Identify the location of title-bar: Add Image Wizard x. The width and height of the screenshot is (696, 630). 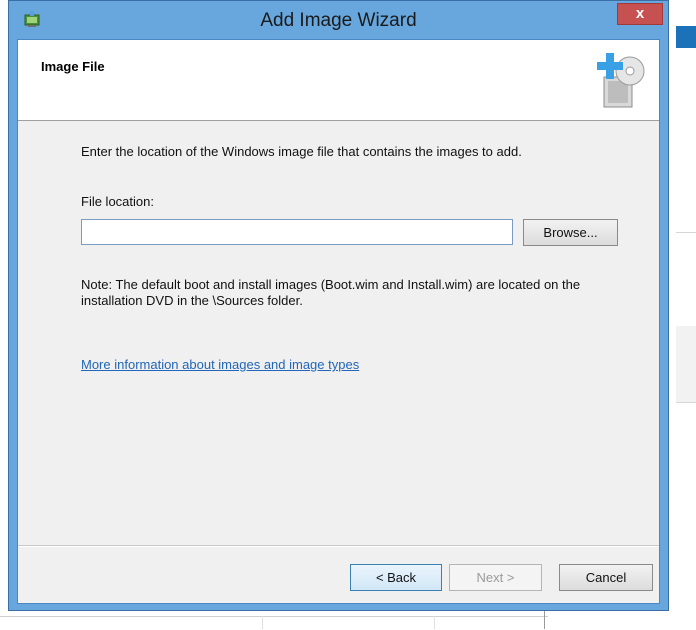
(338, 20).